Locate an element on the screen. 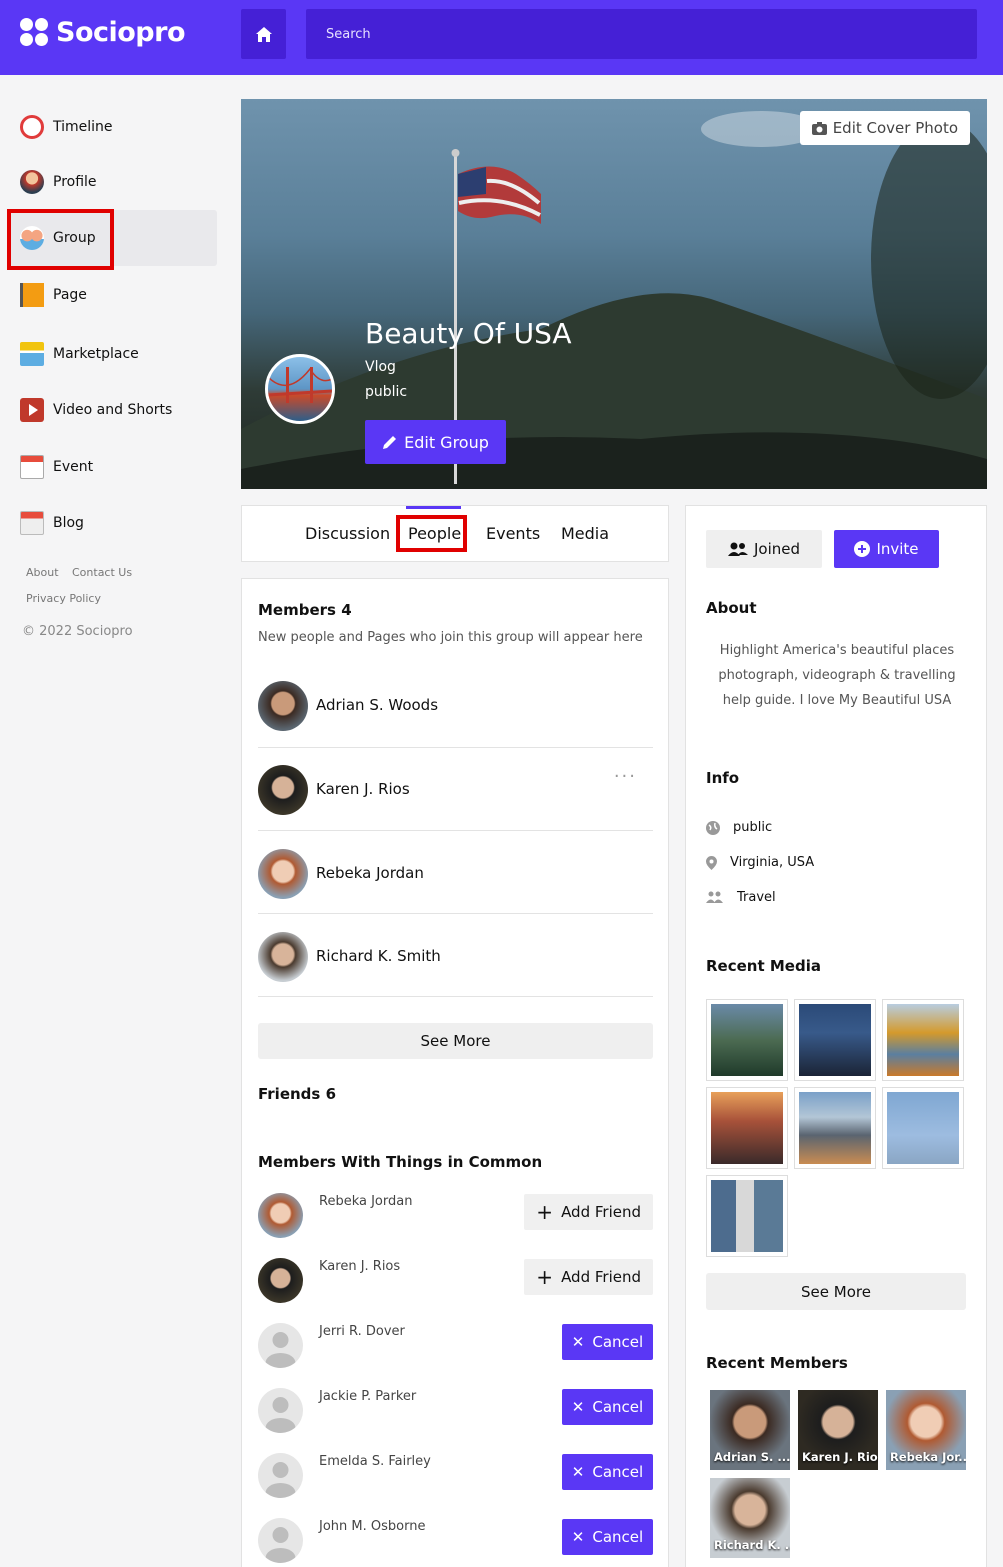  sidebar-item-group: Group is located at coordinates (58, 238).